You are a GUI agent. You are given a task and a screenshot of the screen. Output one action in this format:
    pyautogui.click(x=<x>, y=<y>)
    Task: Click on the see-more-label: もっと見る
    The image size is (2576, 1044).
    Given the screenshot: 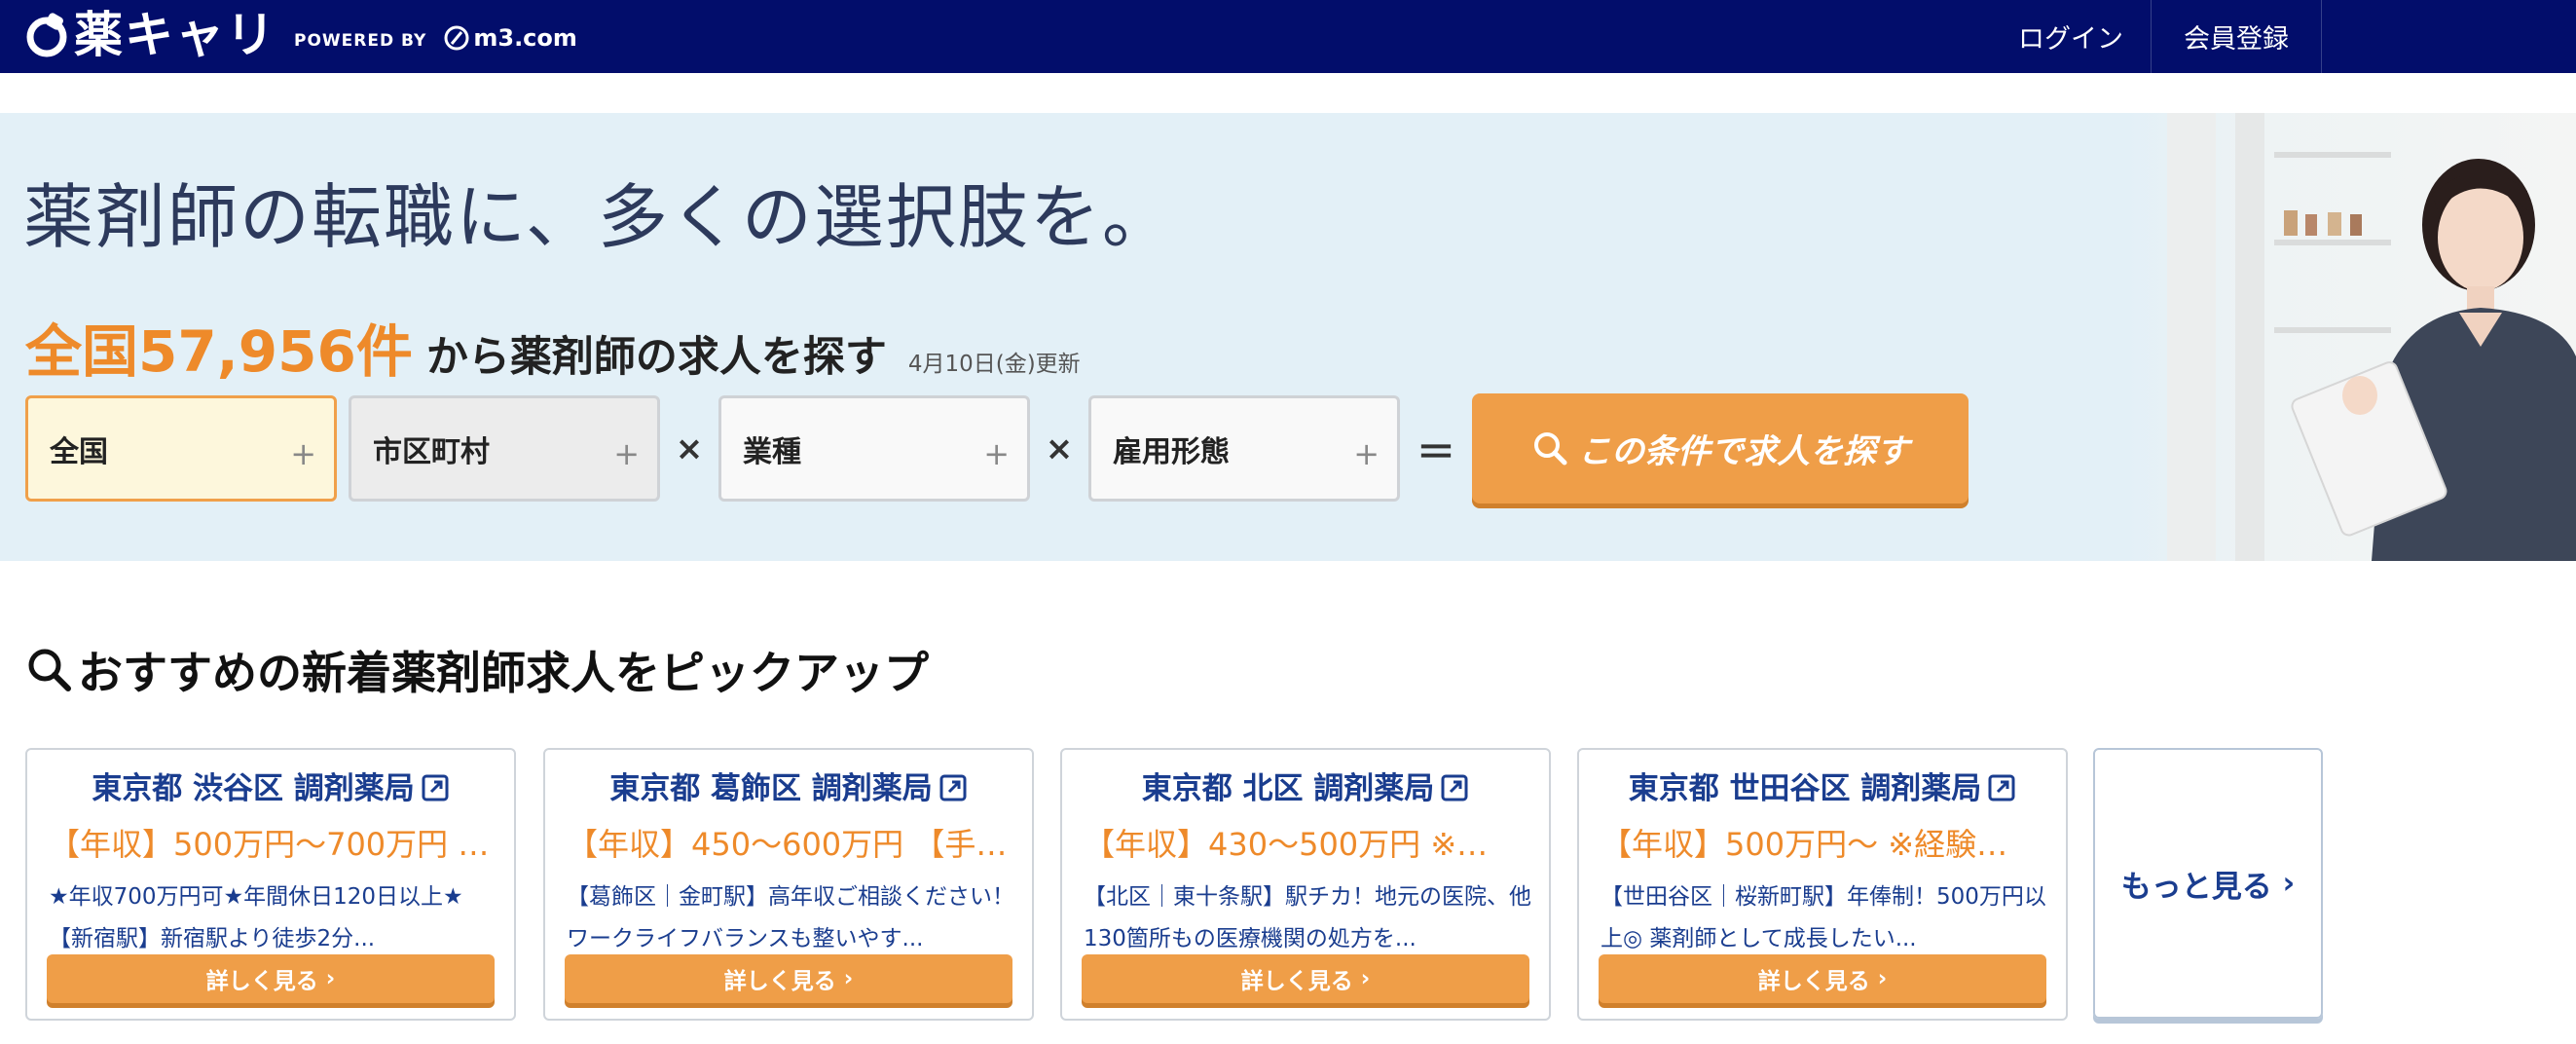 What is the action you would take?
    pyautogui.click(x=2196, y=887)
    